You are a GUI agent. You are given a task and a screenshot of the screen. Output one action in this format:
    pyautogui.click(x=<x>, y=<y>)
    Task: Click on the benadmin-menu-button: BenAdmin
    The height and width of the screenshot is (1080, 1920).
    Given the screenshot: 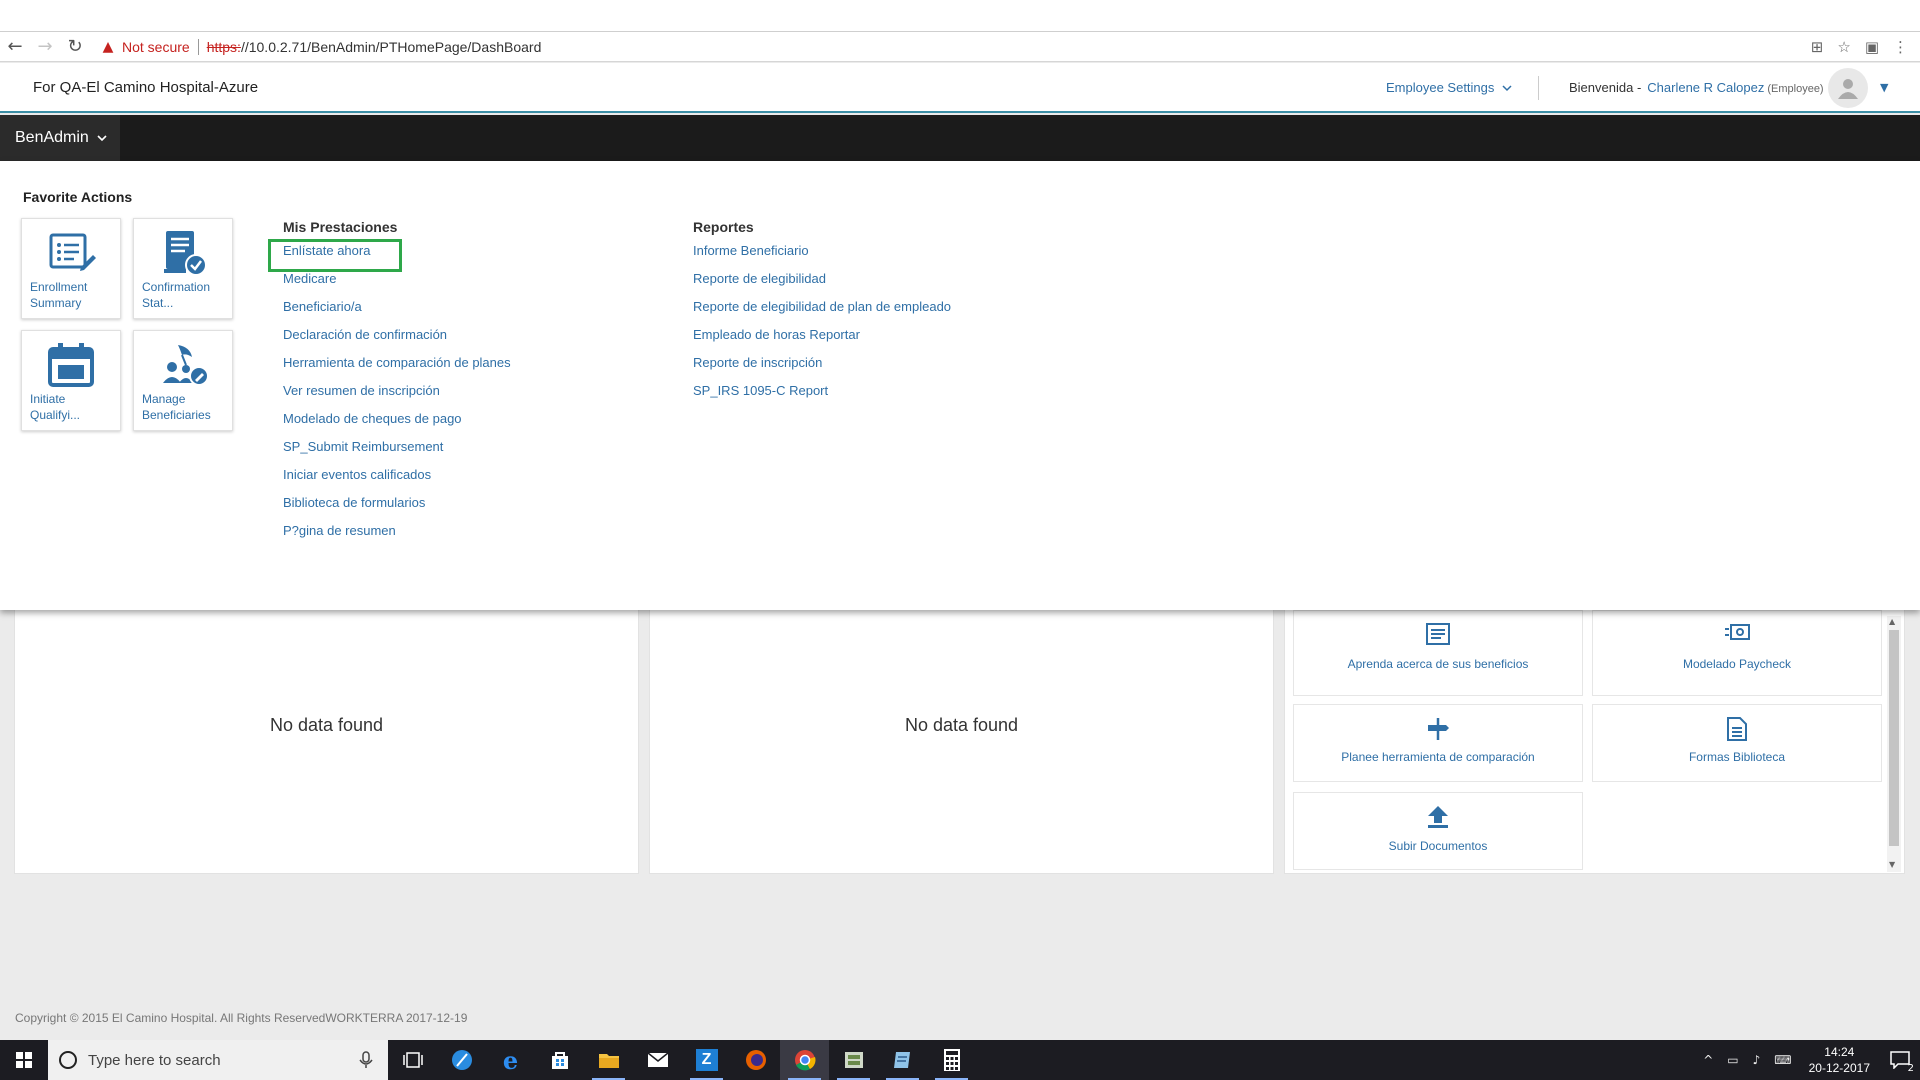 What is the action you would take?
    pyautogui.click(x=60, y=138)
    